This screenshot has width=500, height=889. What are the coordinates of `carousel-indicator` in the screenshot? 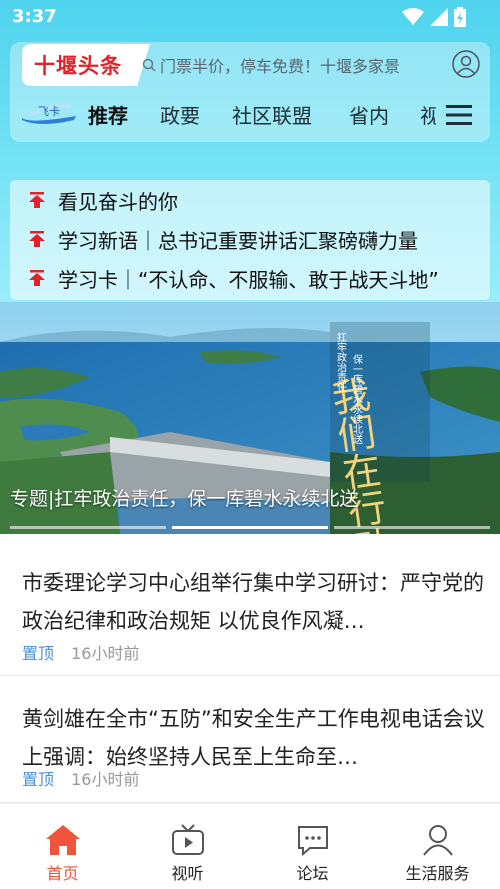 It's located at (250, 528).